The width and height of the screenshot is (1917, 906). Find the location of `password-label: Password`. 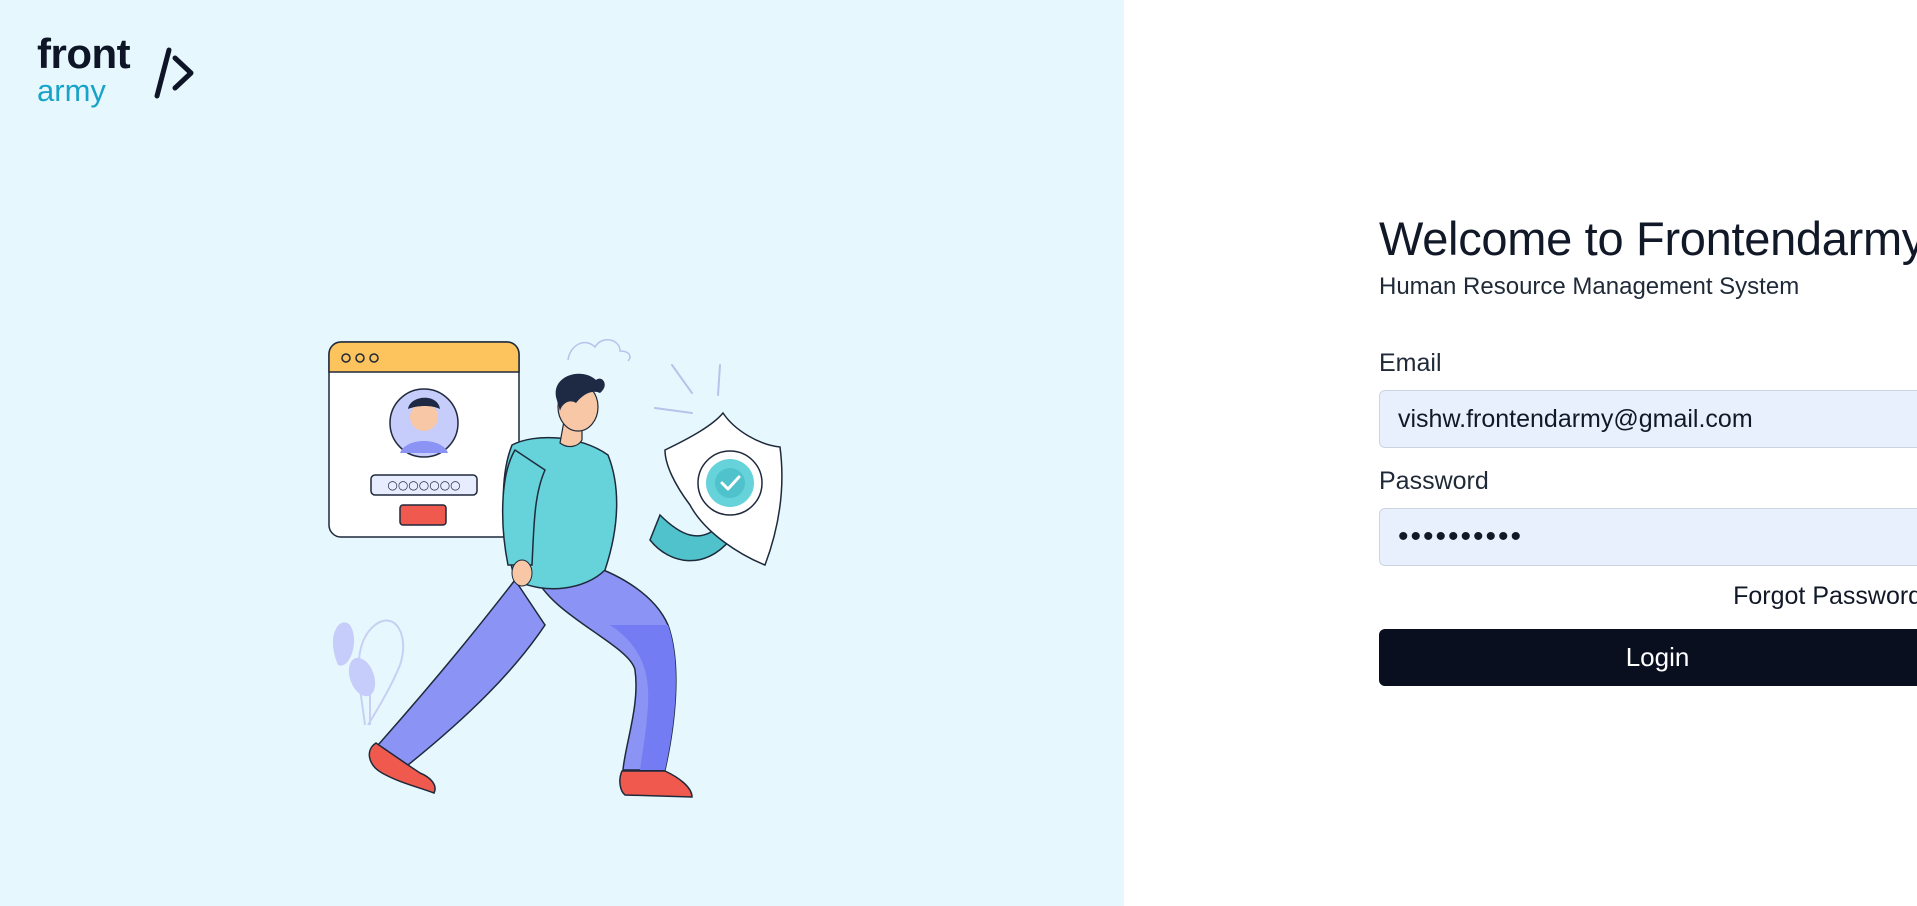

password-label: Password is located at coordinates (1434, 481).